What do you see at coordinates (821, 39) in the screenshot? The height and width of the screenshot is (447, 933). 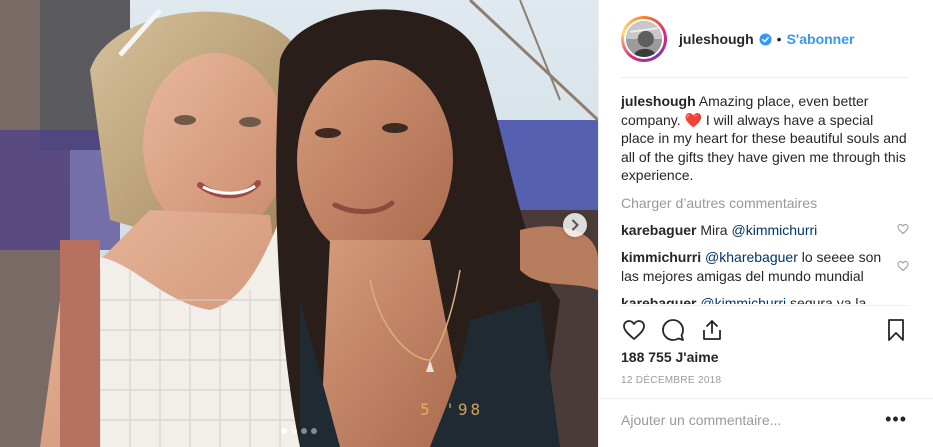 I see `follow-button: S'abonner` at bounding box center [821, 39].